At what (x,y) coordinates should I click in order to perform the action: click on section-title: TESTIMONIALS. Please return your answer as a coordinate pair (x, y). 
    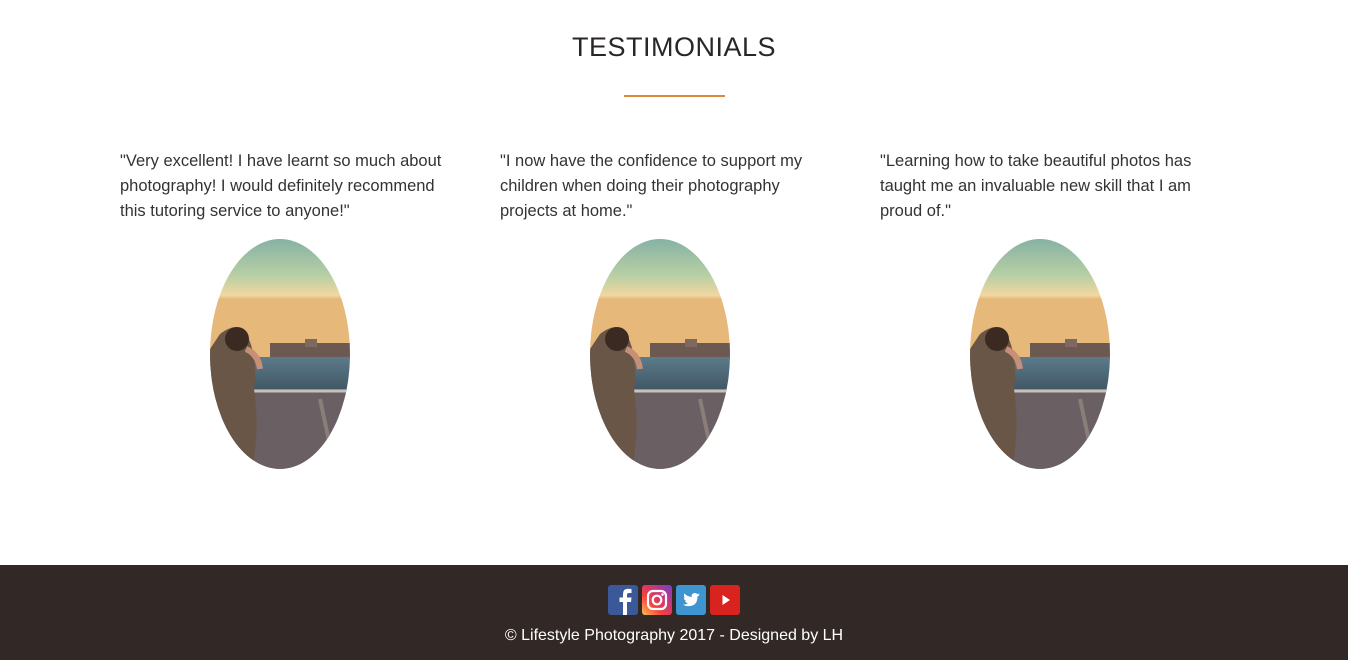
    Looking at the image, I should click on (674, 47).